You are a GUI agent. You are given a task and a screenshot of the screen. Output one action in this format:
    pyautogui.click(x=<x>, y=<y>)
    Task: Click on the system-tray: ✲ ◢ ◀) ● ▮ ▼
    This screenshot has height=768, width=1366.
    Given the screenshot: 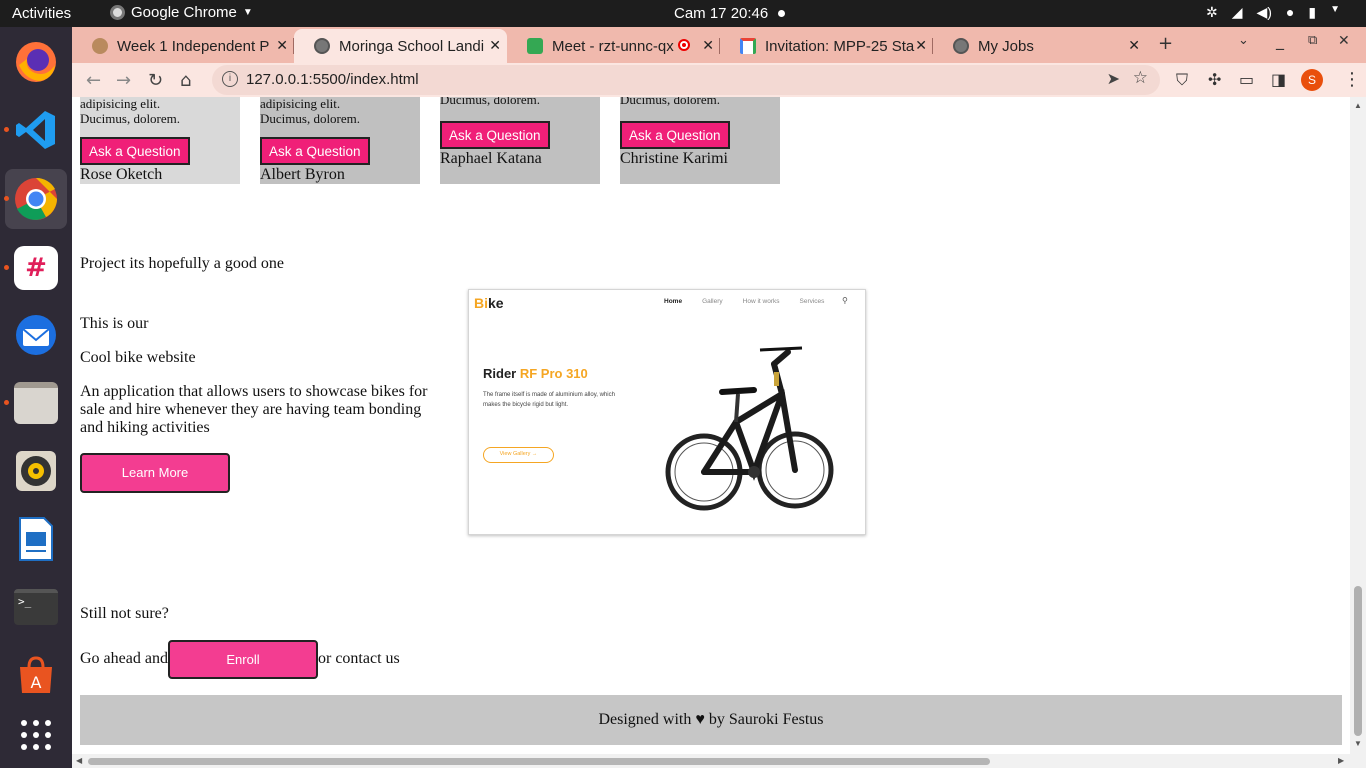 What is the action you would take?
    pyautogui.click(x=1273, y=12)
    